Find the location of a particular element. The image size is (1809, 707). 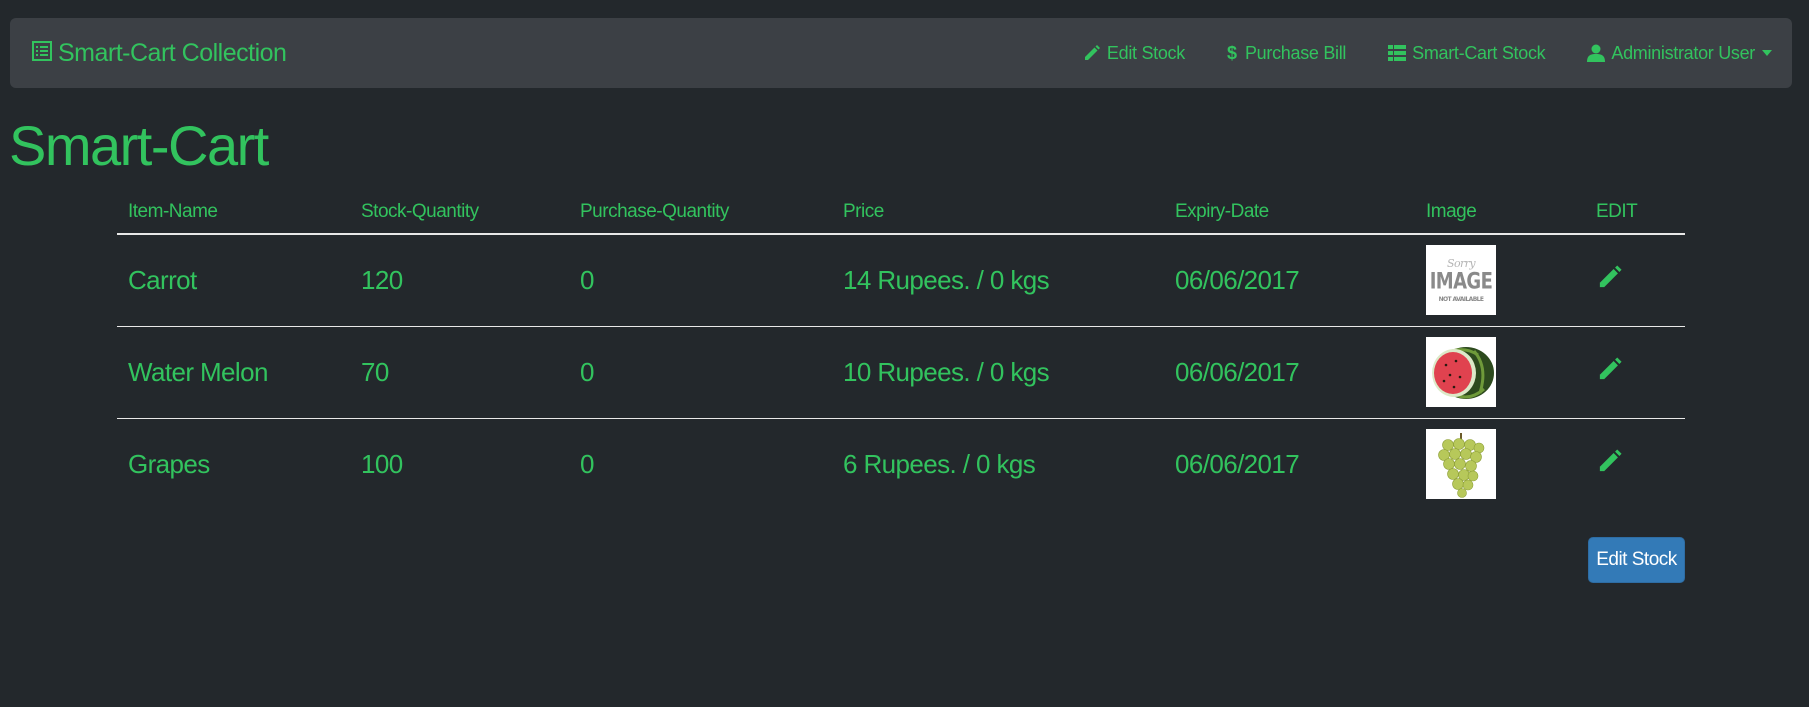

cell-stock-quantity: 70 is located at coordinates (459, 372).